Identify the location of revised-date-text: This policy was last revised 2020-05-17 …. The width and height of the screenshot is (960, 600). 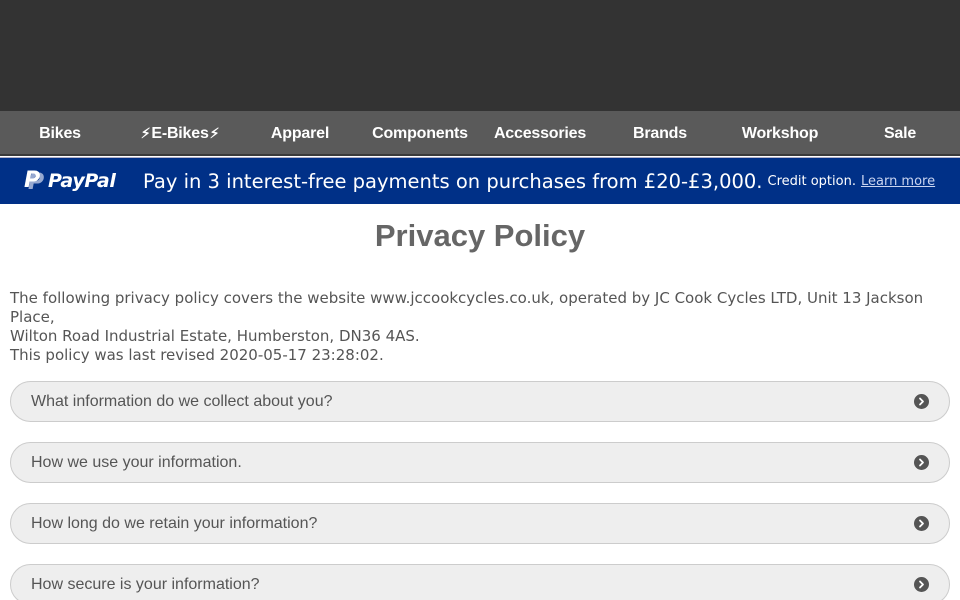
(197, 355).